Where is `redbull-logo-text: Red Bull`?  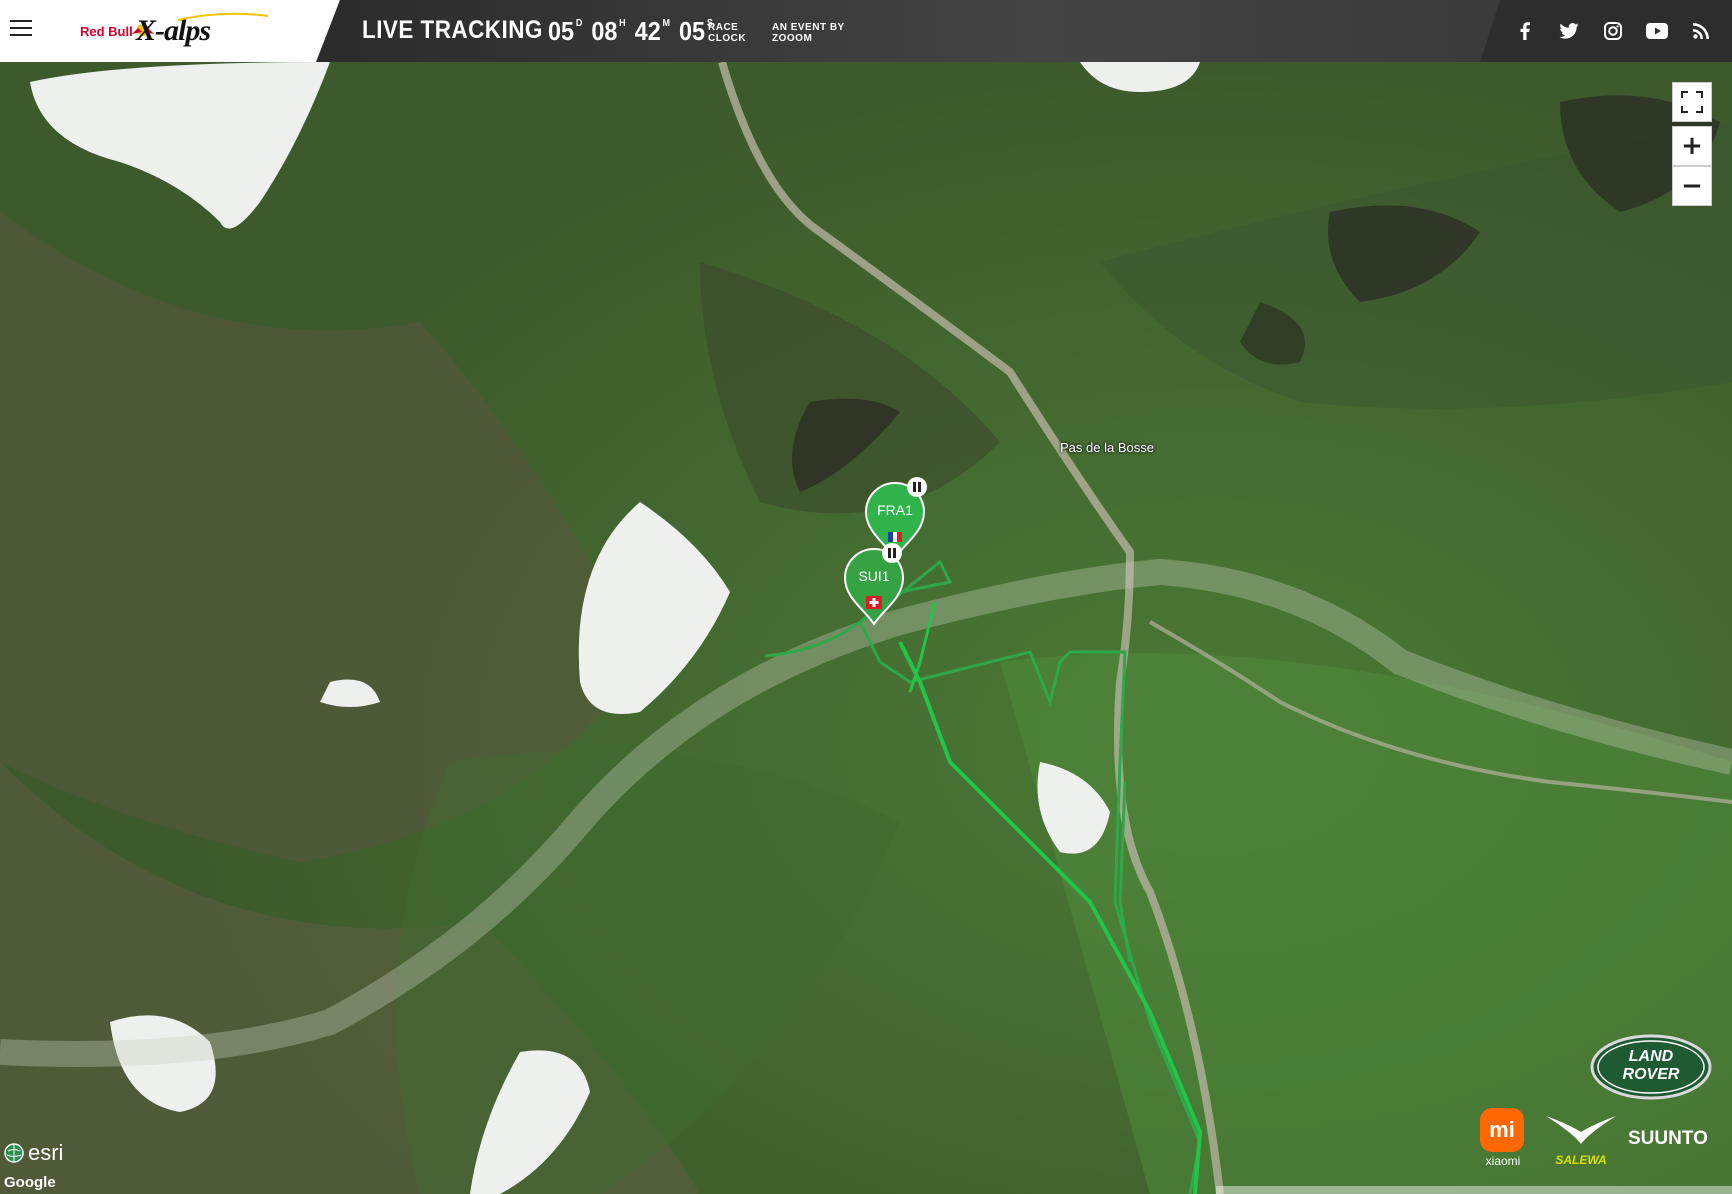 redbull-logo-text: Red Bull is located at coordinates (106, 31).